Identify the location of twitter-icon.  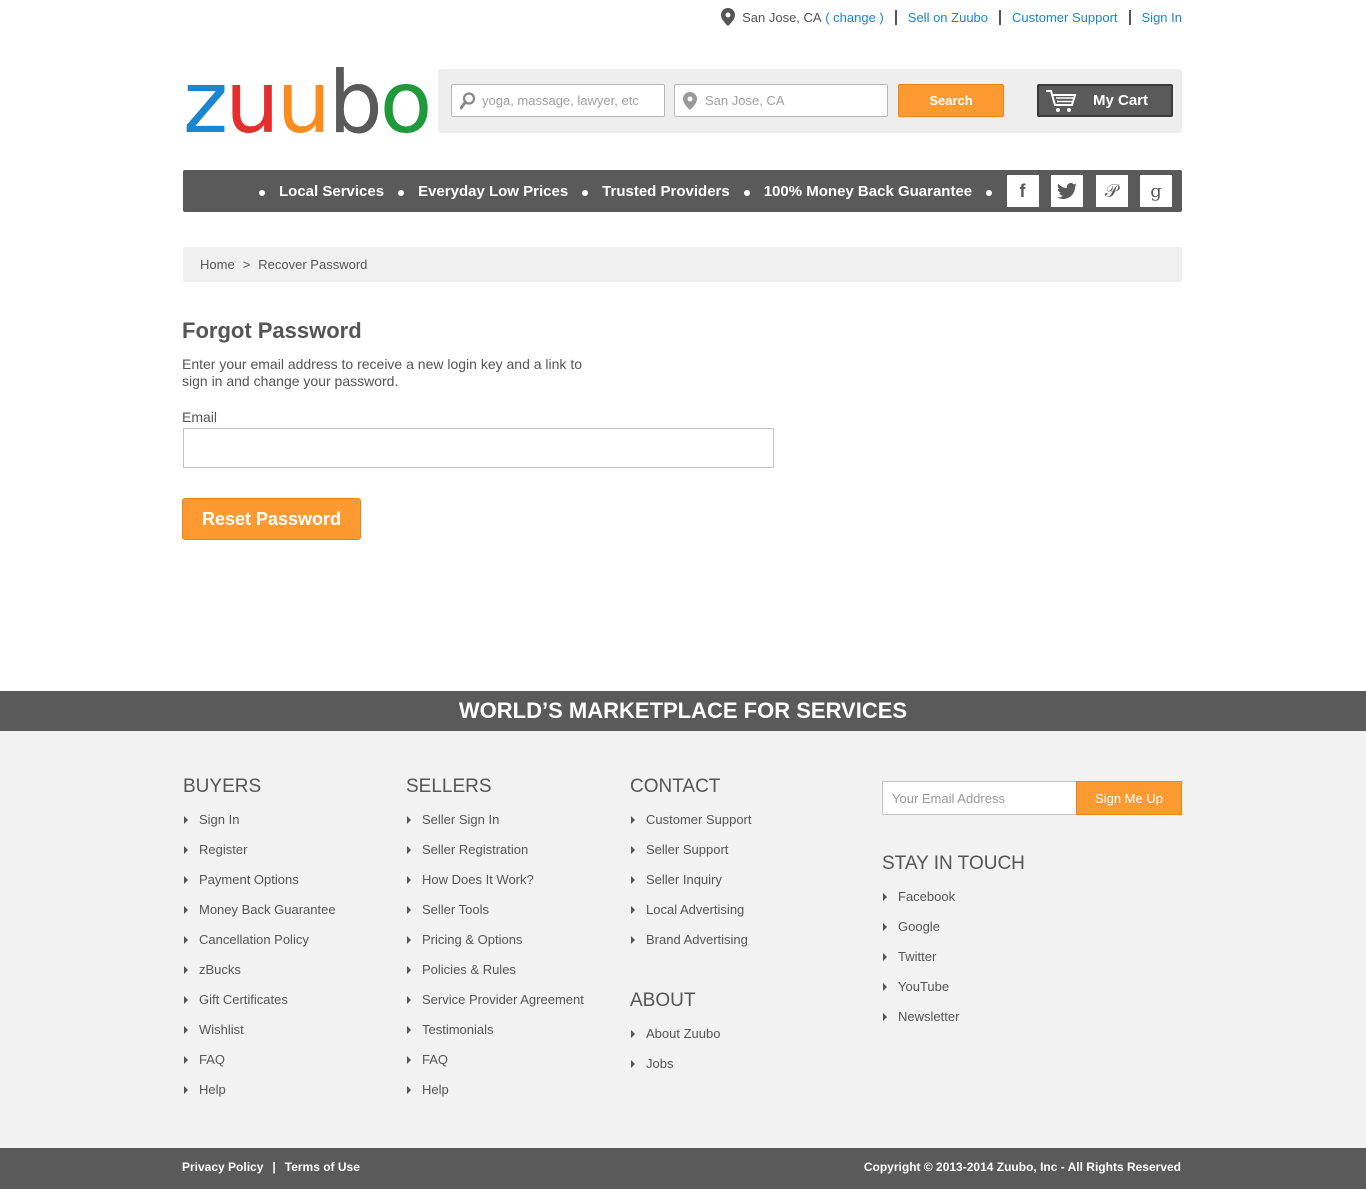
(1067, 191).